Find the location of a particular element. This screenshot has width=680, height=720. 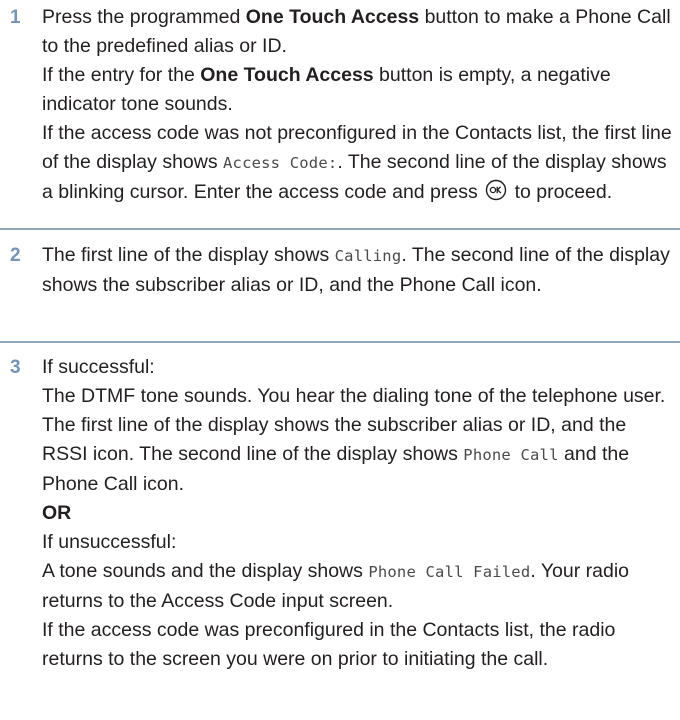

display-text-access-code: Access Code: is located at coordinates (280, 163).